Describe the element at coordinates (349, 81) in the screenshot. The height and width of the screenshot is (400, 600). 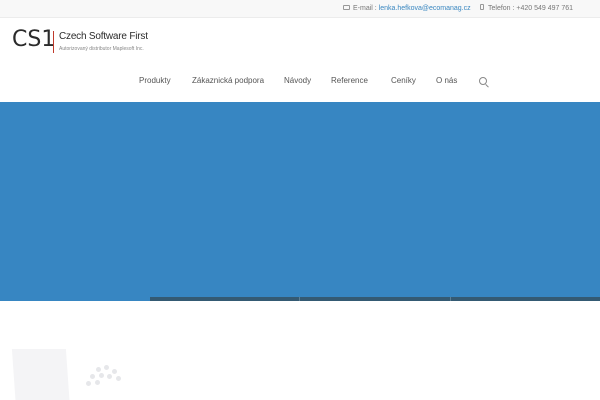
I see `nav-item-reference: Reference` at that location.